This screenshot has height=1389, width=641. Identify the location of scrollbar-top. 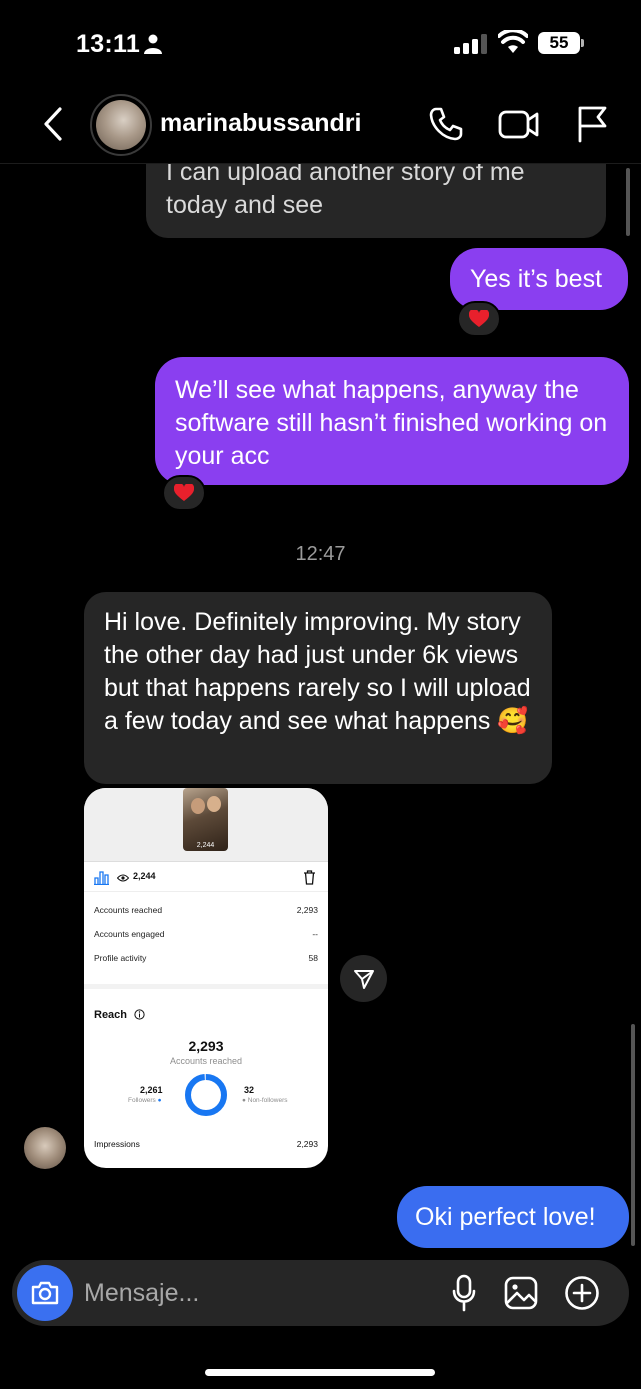
(628, 202).